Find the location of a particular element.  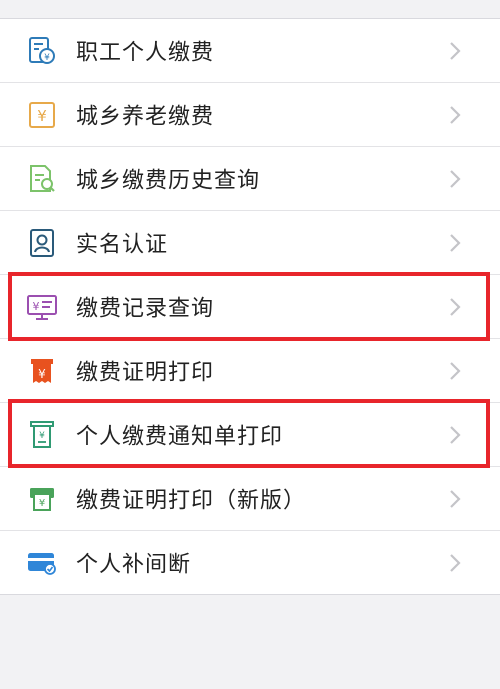

document-search-icon is located at coordinates (42, 179).